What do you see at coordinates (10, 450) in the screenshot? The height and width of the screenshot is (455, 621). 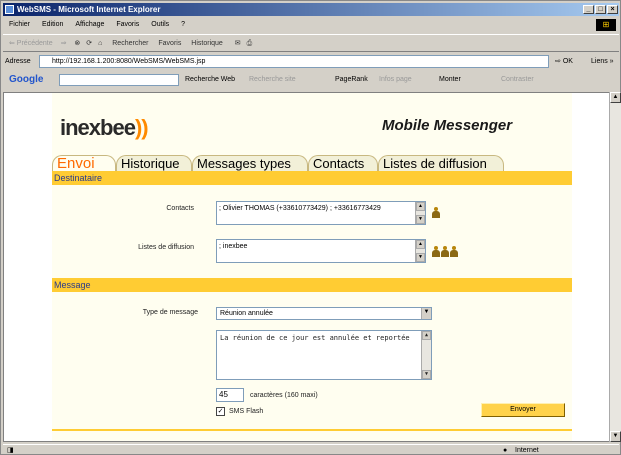 I see `page-status-icon: ◨` at bounding box center [10, 450].